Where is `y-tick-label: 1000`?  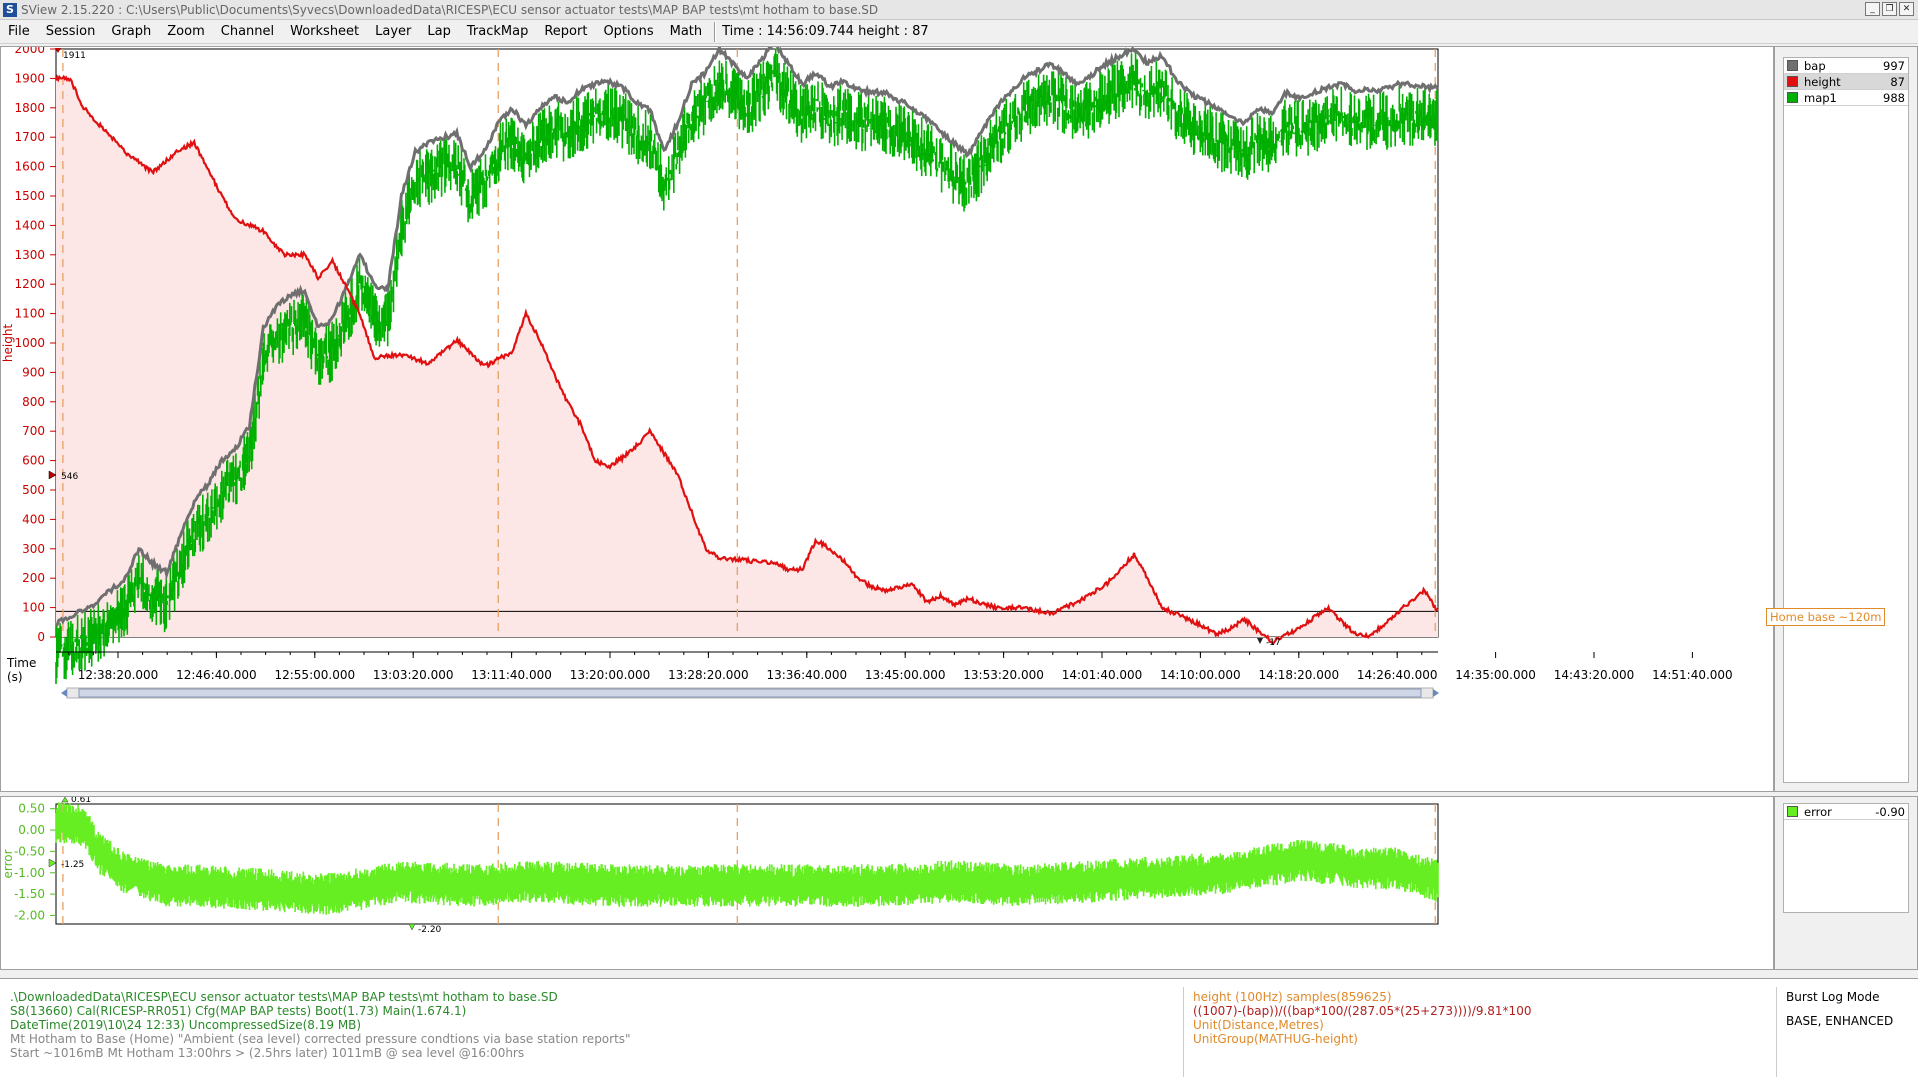 y-tick-label: 1000 is located at coordinates (29, 343).